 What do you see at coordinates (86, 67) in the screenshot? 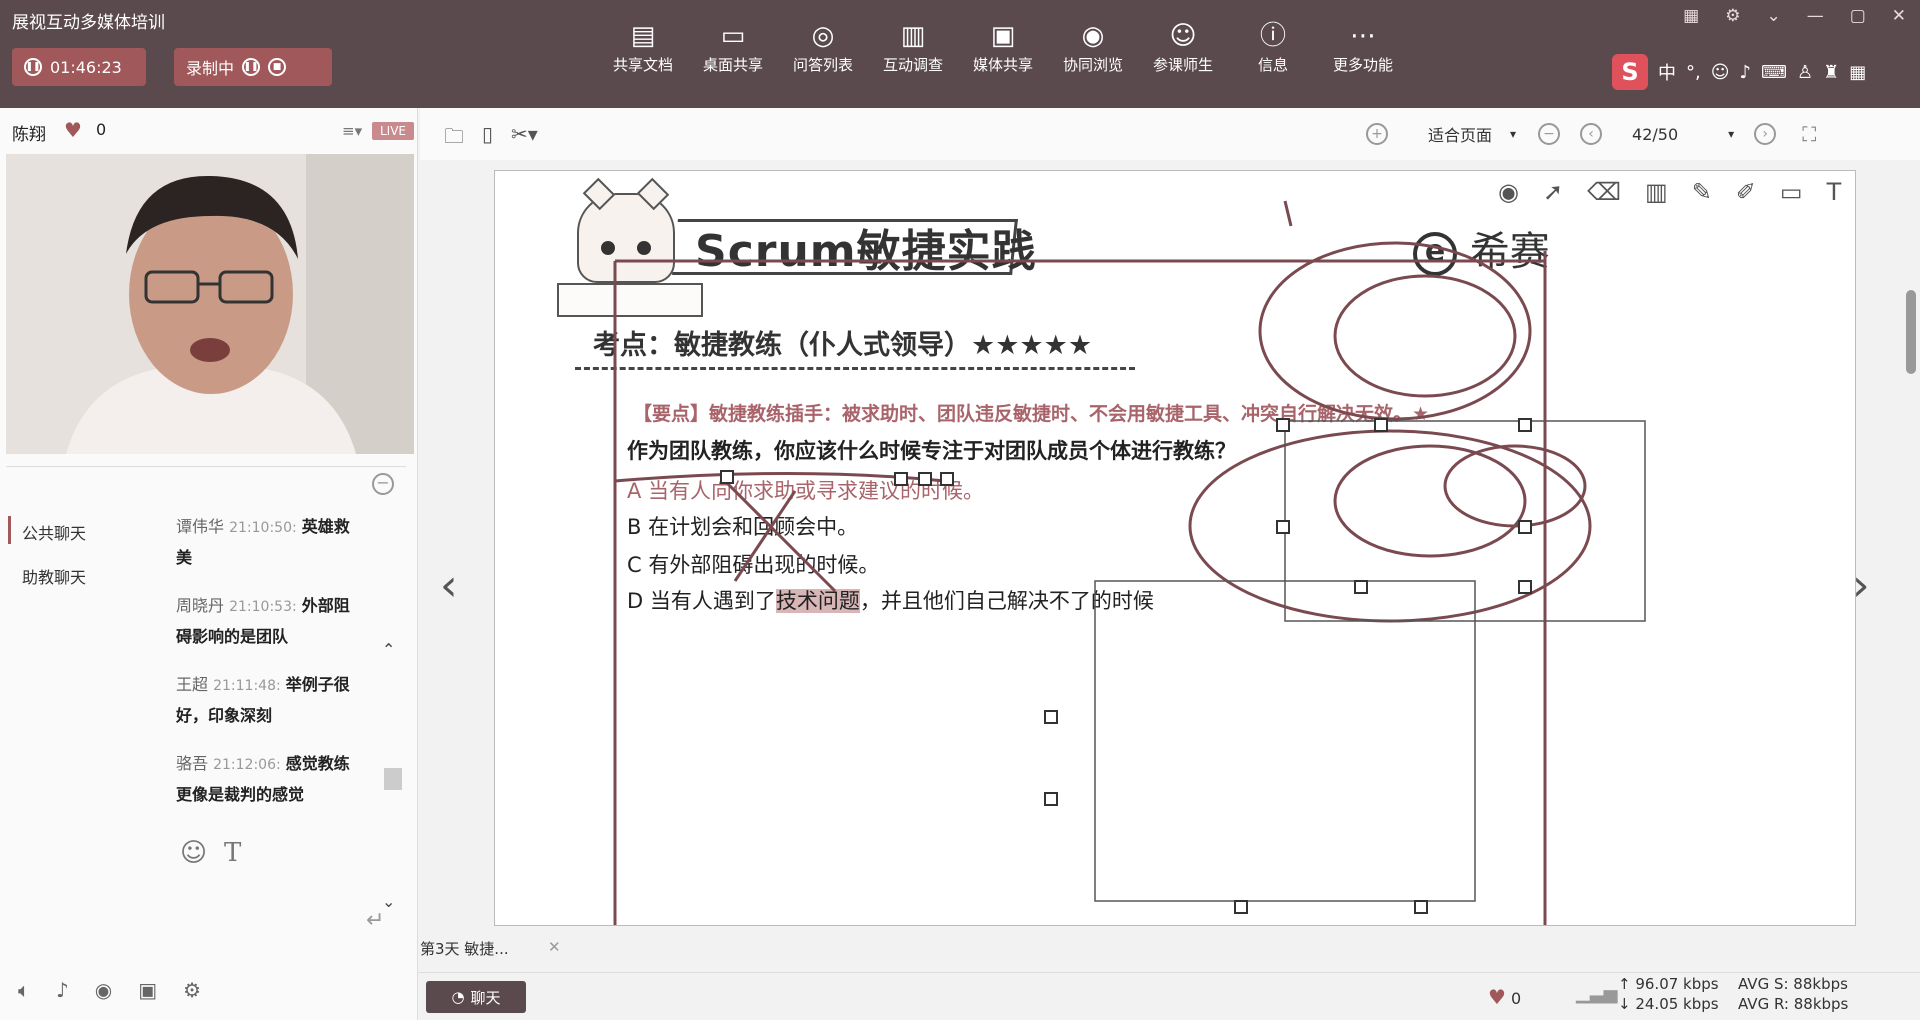
I see `timer-text: 01:46:23` at bounding box center [86, 67].